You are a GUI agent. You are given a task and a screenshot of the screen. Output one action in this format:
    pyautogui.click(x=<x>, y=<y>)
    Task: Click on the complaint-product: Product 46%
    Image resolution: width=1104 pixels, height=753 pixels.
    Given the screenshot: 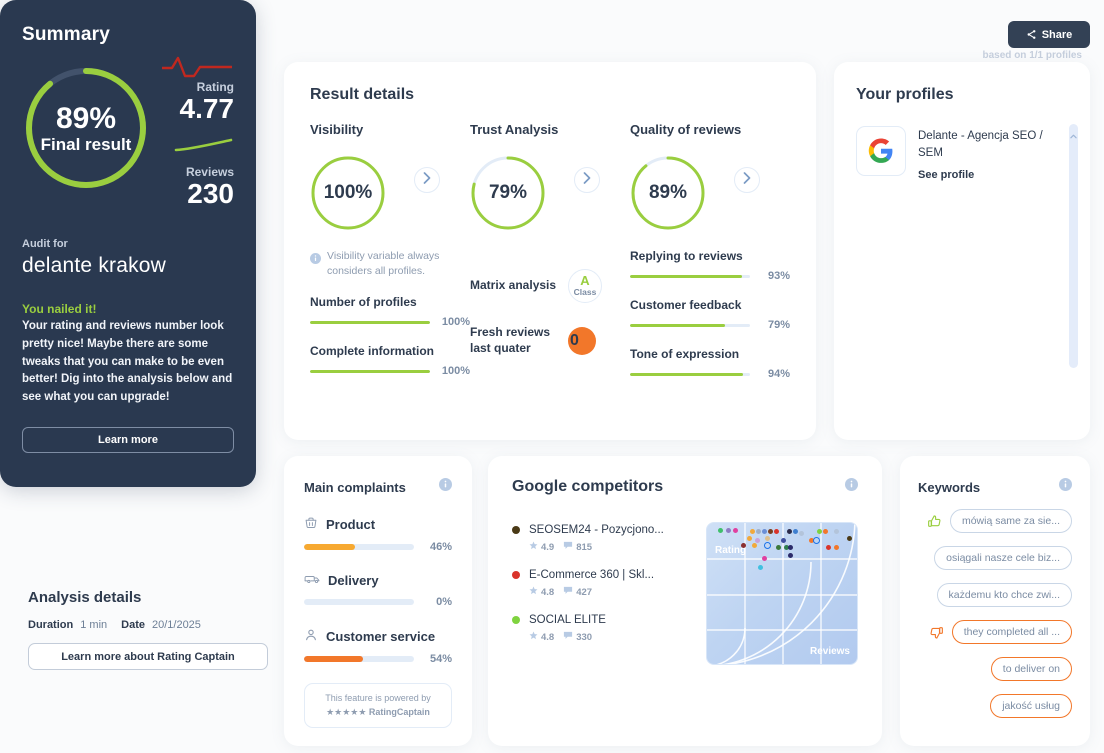 What is the action you would take?
    pyautogui.click(x=378, y=534)
    